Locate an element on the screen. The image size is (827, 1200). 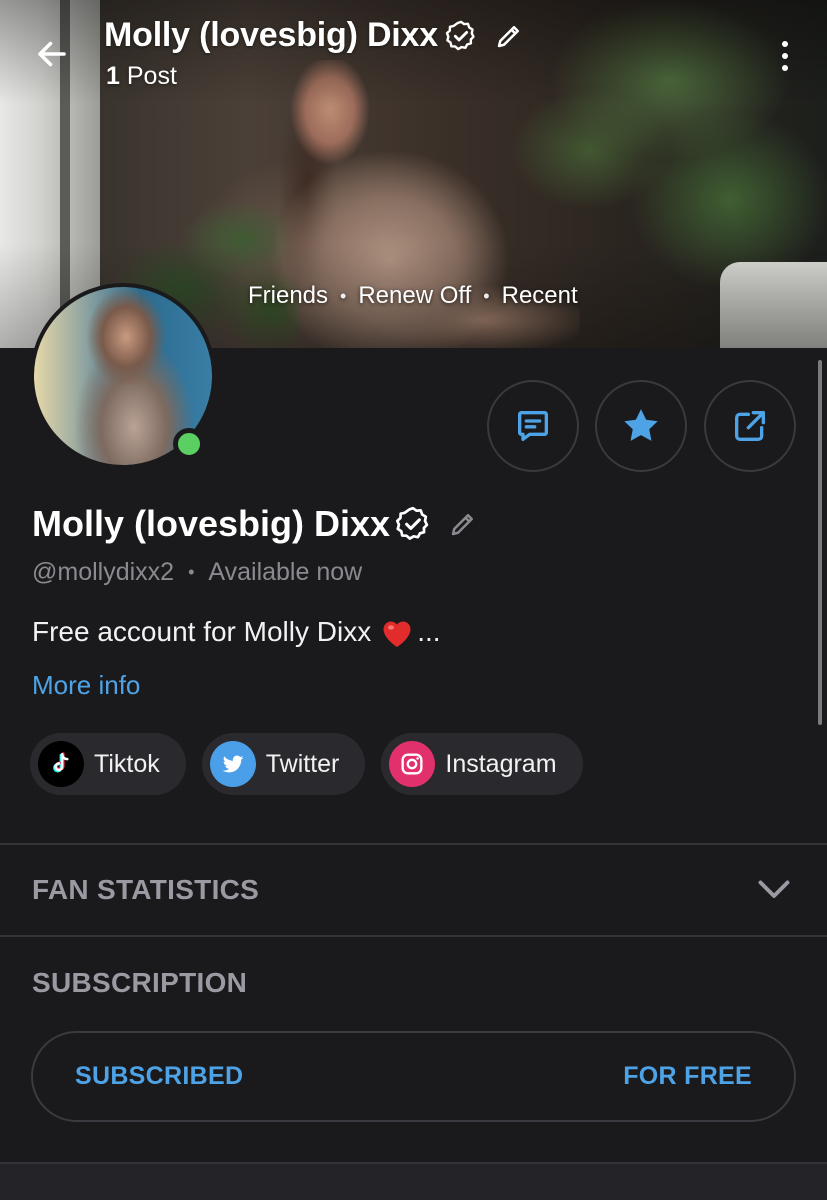
twitter-link: Twitter is located at coordinates (283, 764).